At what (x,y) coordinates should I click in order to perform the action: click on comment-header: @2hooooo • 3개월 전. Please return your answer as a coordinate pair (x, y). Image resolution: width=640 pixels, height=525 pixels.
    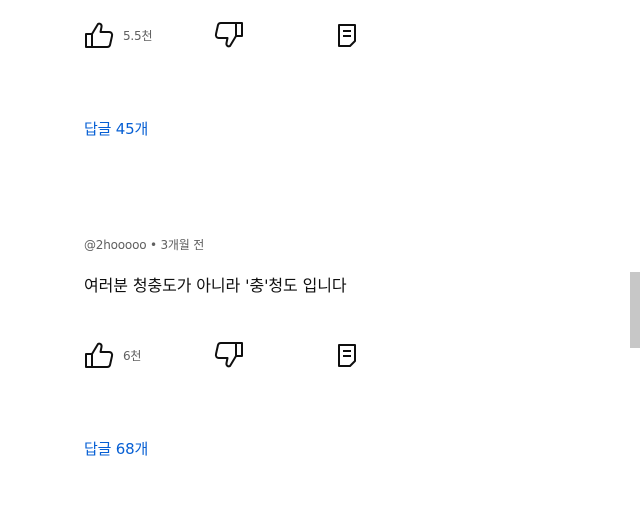
    Looking at the image, I should click on (144, 244).